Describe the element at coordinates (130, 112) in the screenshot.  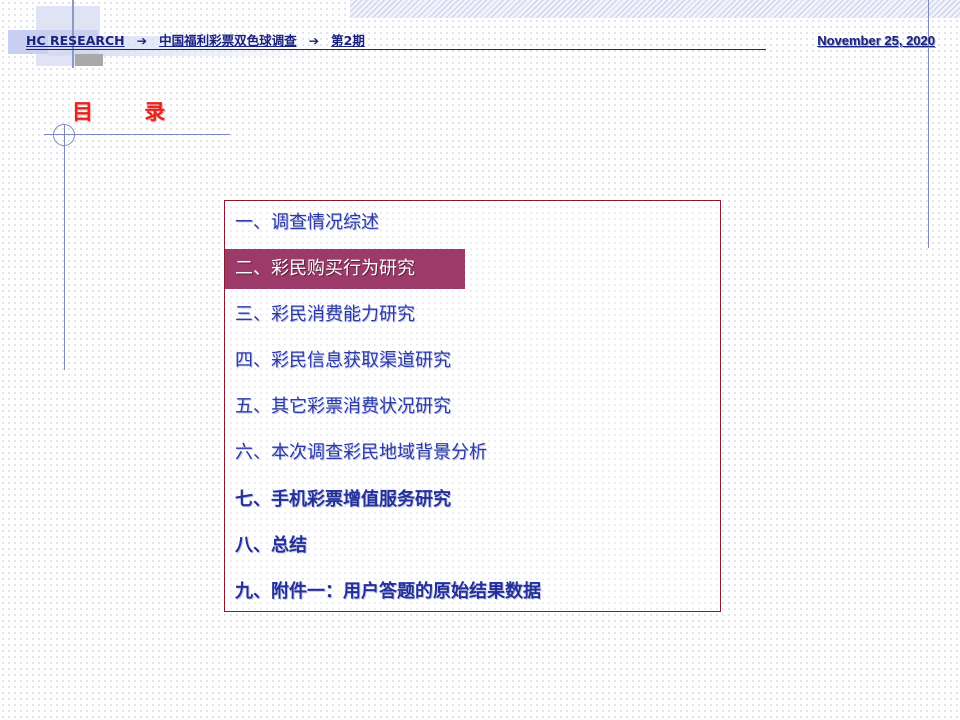
I see `page-title: 目 录` at that location.